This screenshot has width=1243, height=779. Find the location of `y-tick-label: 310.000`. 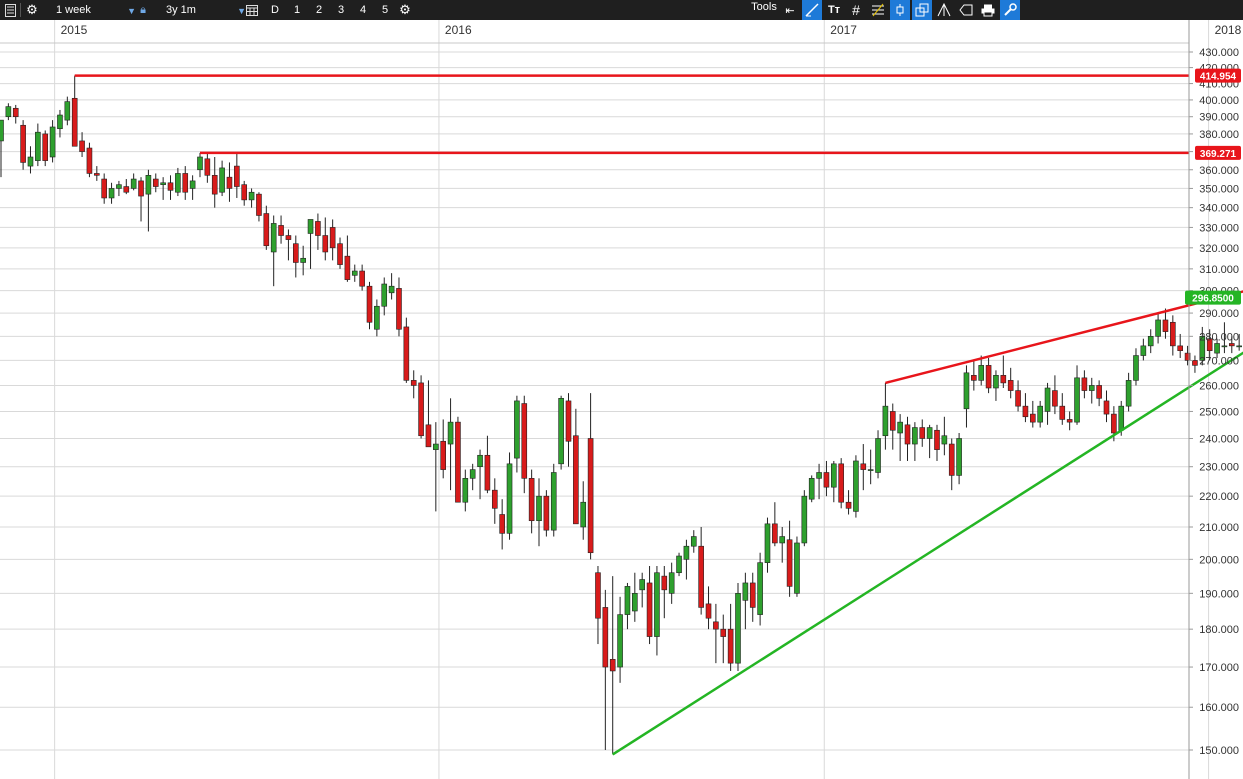

y-tick-label: 310.000 is located at coordinates (1219, 270).